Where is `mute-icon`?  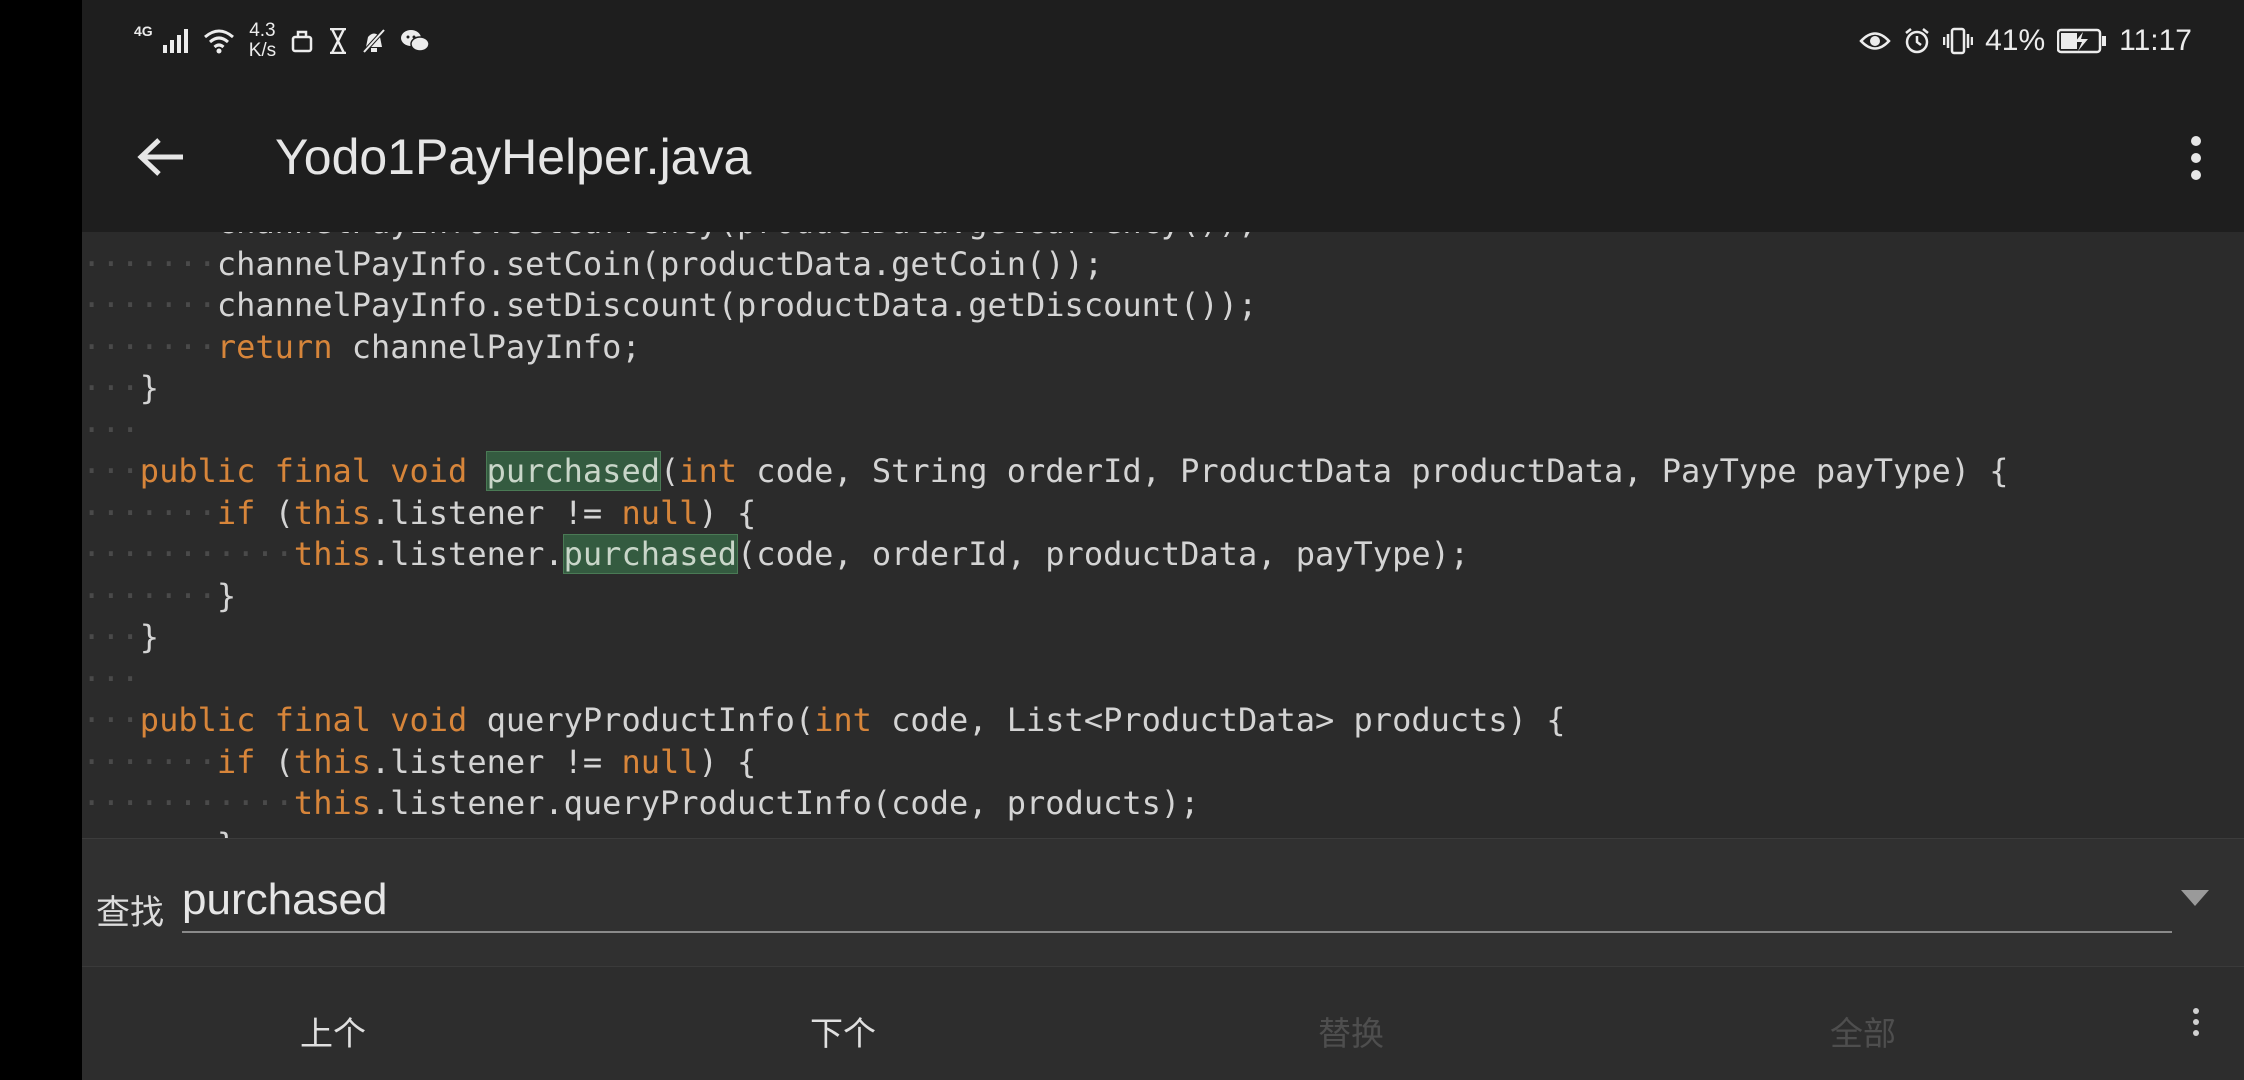
mute-icon is located at coordinates (374, 41).